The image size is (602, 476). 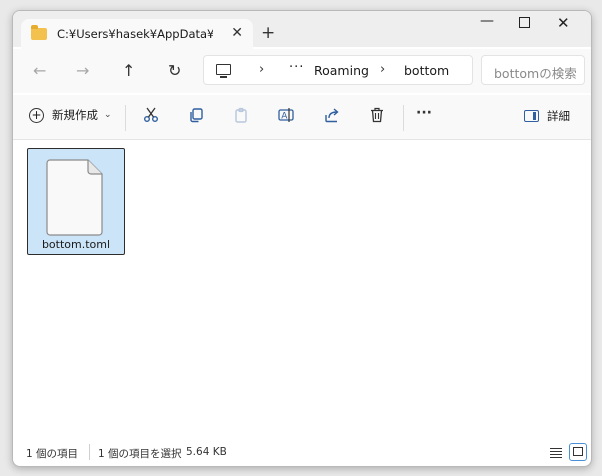 I want to click on details-button: 詳細, so click(x=547, y=116).